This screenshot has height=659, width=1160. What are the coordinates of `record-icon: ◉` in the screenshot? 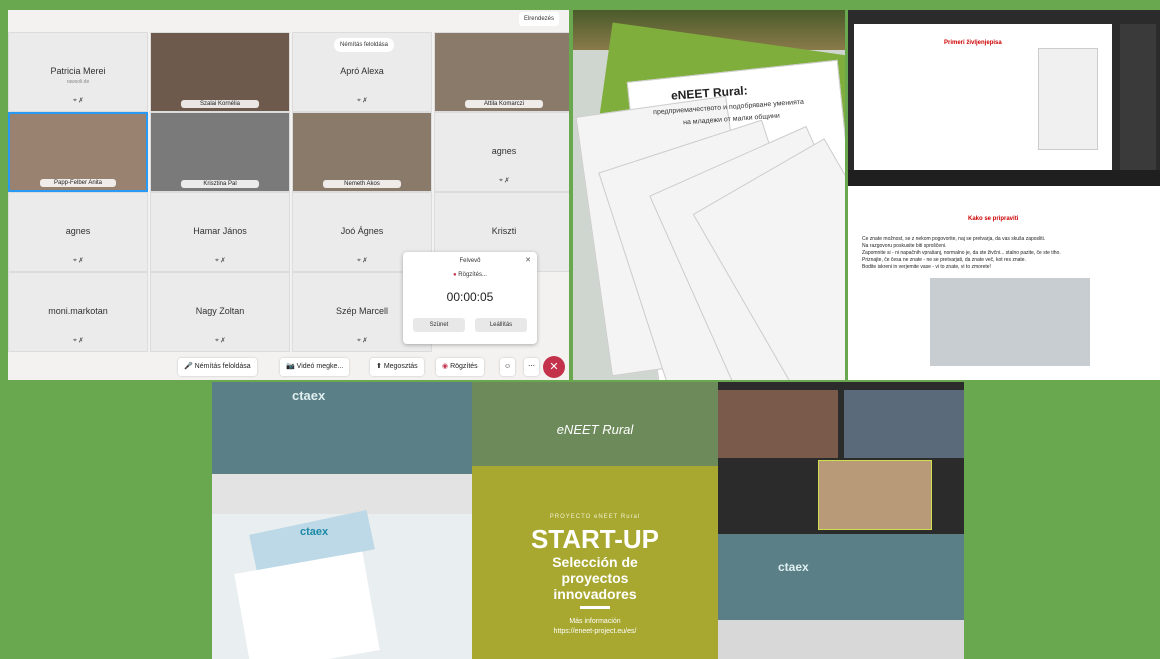 It's located at (445, 366).